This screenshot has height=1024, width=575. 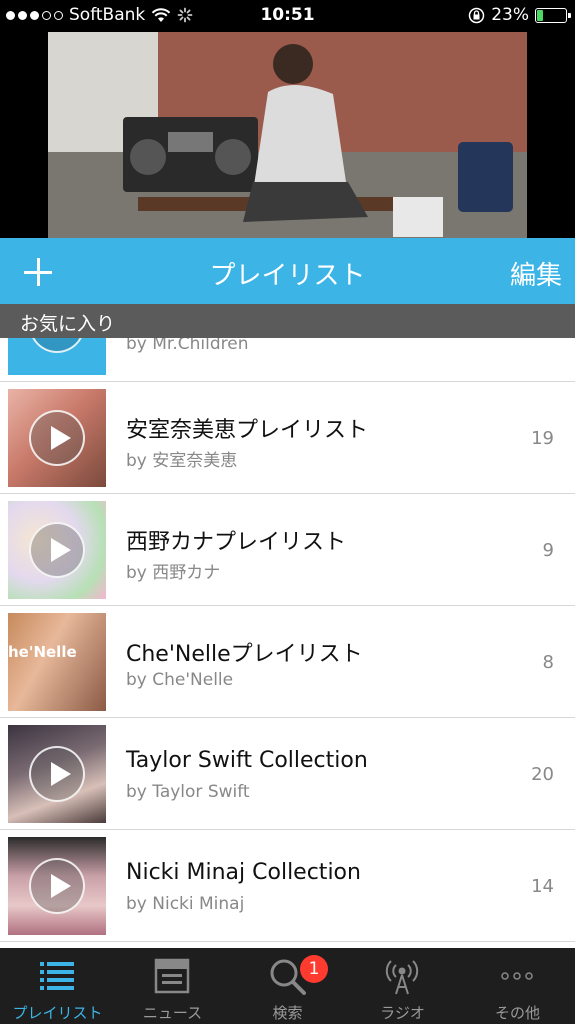 I want to click on playlist-row: he'Nelle Che'Nelleプレイリスト by Che'Nelle 8, so click(x=287, y=662).